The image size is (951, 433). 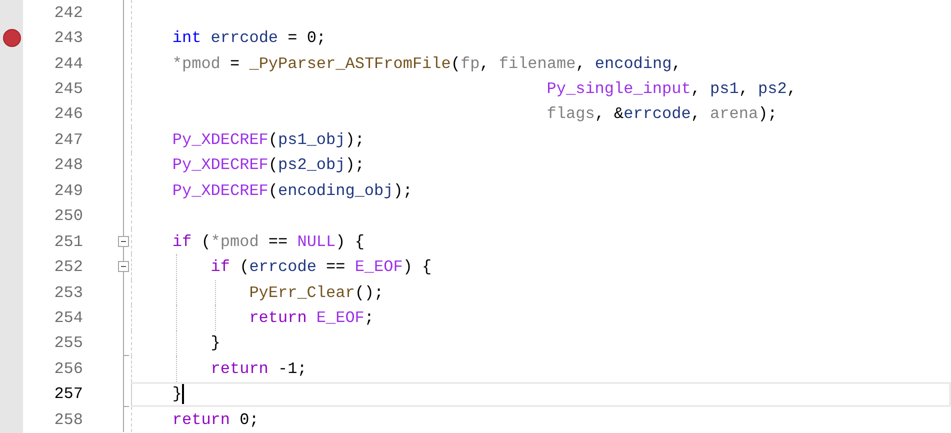 What do you see at coordinates (68, 420) in the screenshot?
I see `line-number: 258` at bounding box center [68, 420].